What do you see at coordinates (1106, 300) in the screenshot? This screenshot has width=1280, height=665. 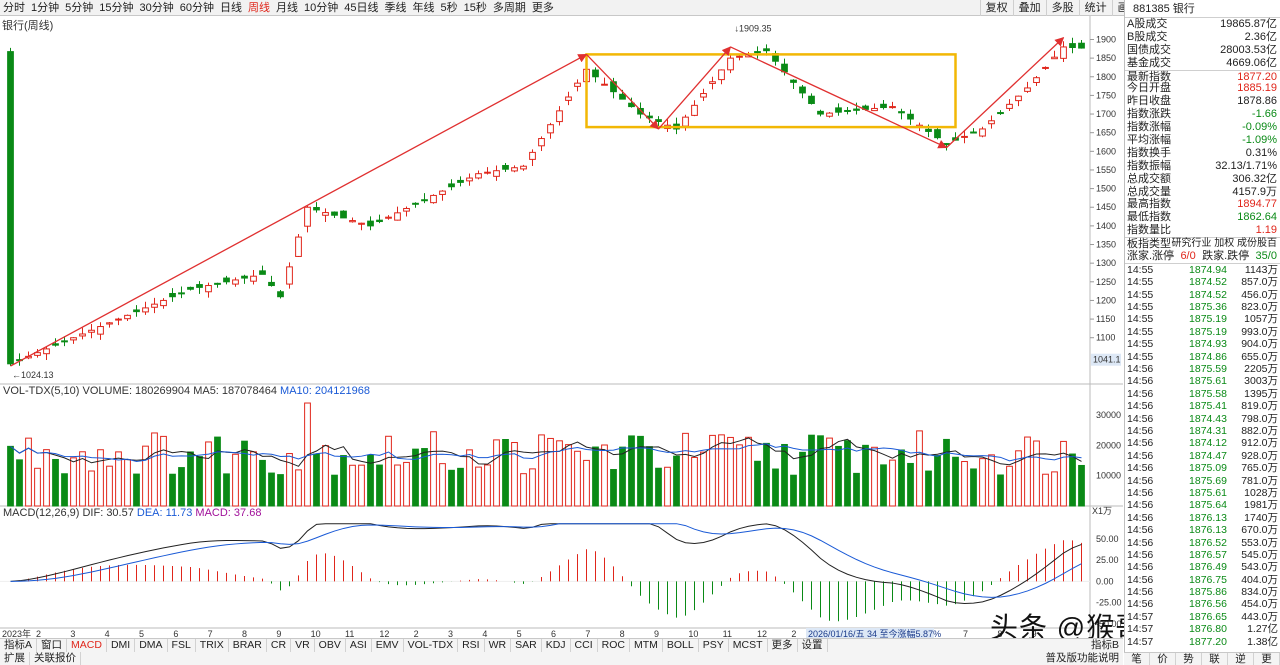 I see `price-axis-label: 1200` at bounding box center [1106, 300].